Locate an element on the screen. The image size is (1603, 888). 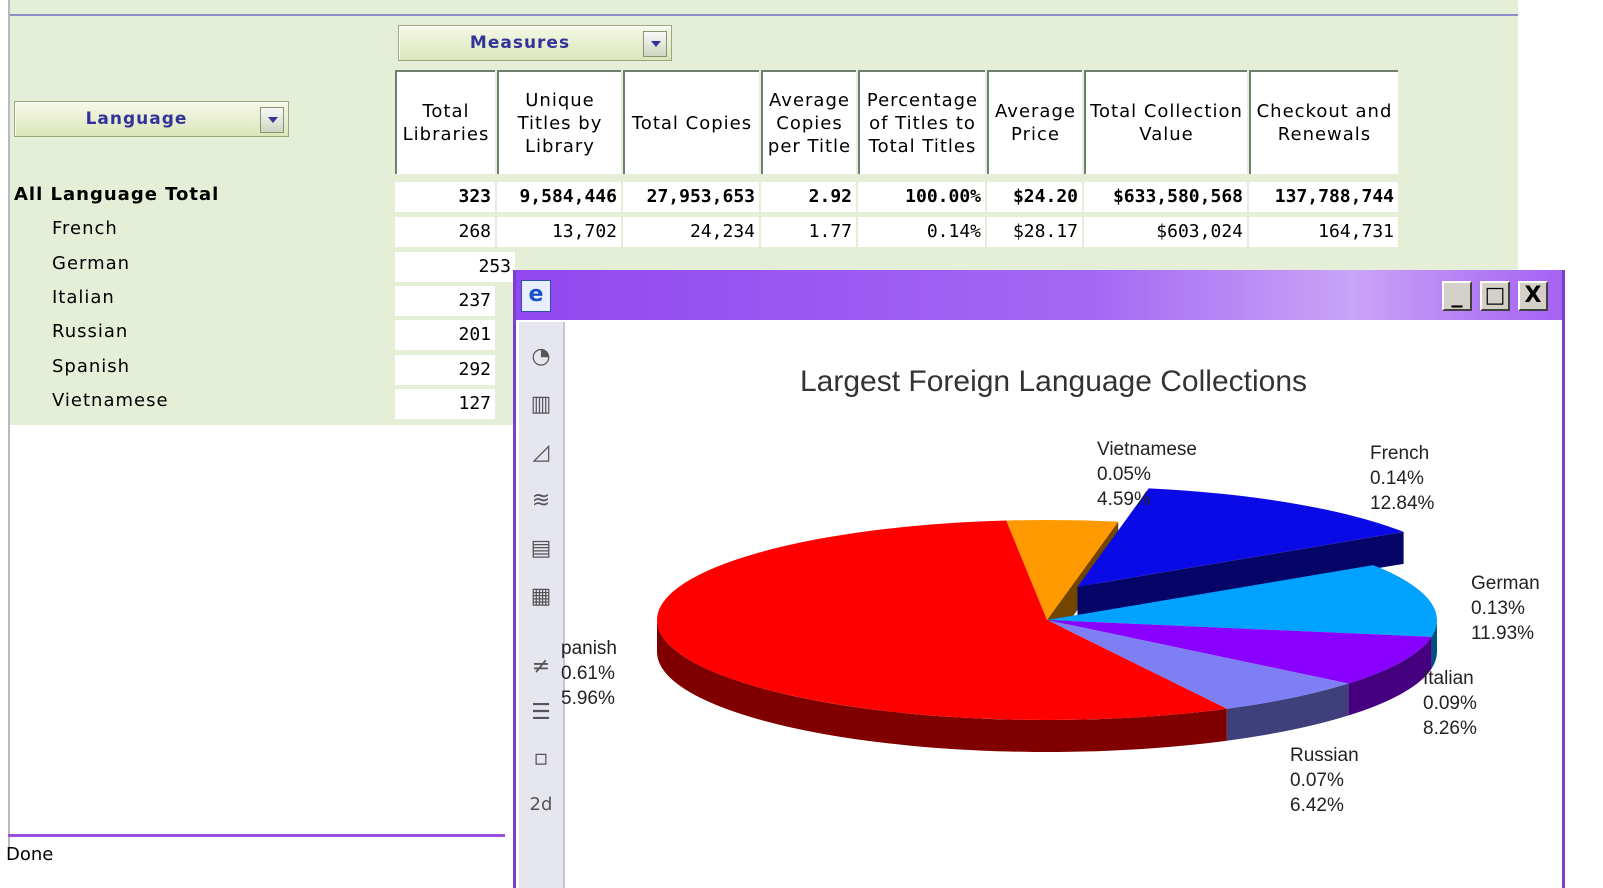
slice-name: Russian is located at coordinates (1324, 755).